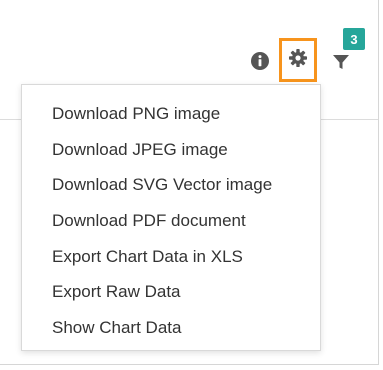  What do you see at coordinates (171, 185) in the screenshot?
I see `menu-item-download-svg: Download SVG Vector image` at bounding box center [171, 185].